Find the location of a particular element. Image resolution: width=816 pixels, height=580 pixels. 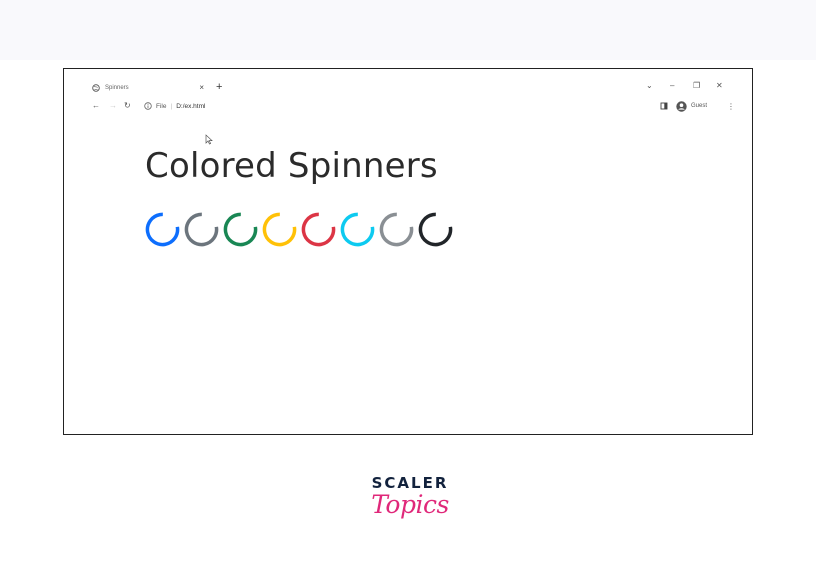

scheme-label: File is located at coordinates (161, 106).